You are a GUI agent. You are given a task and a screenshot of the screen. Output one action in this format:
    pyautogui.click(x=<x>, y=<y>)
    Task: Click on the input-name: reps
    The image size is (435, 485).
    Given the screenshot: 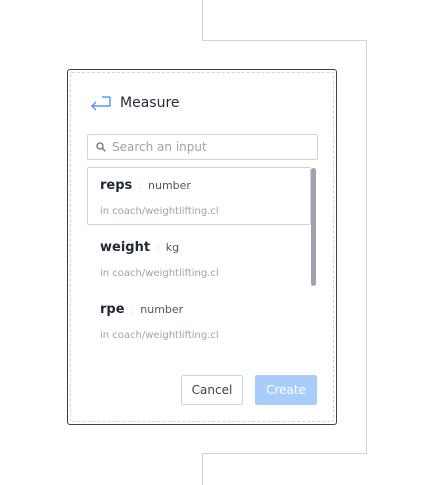 What is the action you would take?
    pyautogui.click(x=116, y=185)
    